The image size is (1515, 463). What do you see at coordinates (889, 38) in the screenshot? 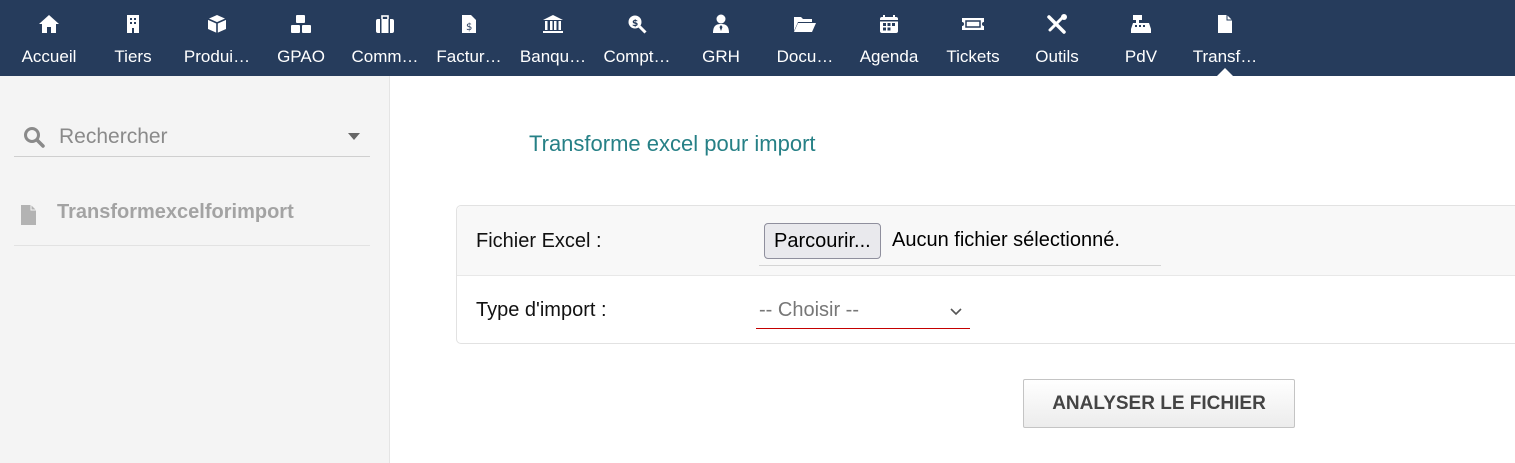
I see `nav-item-agenda: Agenda` at bounding box center [889, 38].